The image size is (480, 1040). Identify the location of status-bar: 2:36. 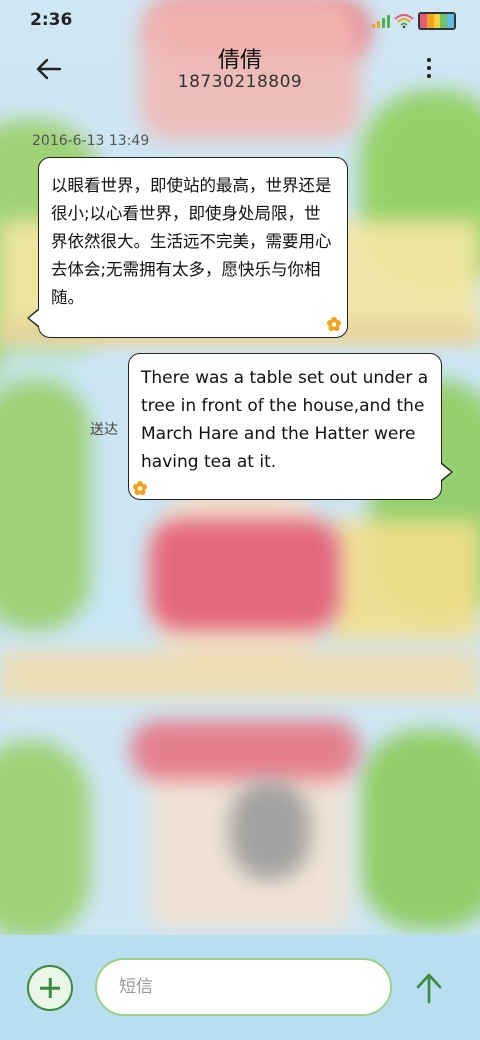
(240, 20).